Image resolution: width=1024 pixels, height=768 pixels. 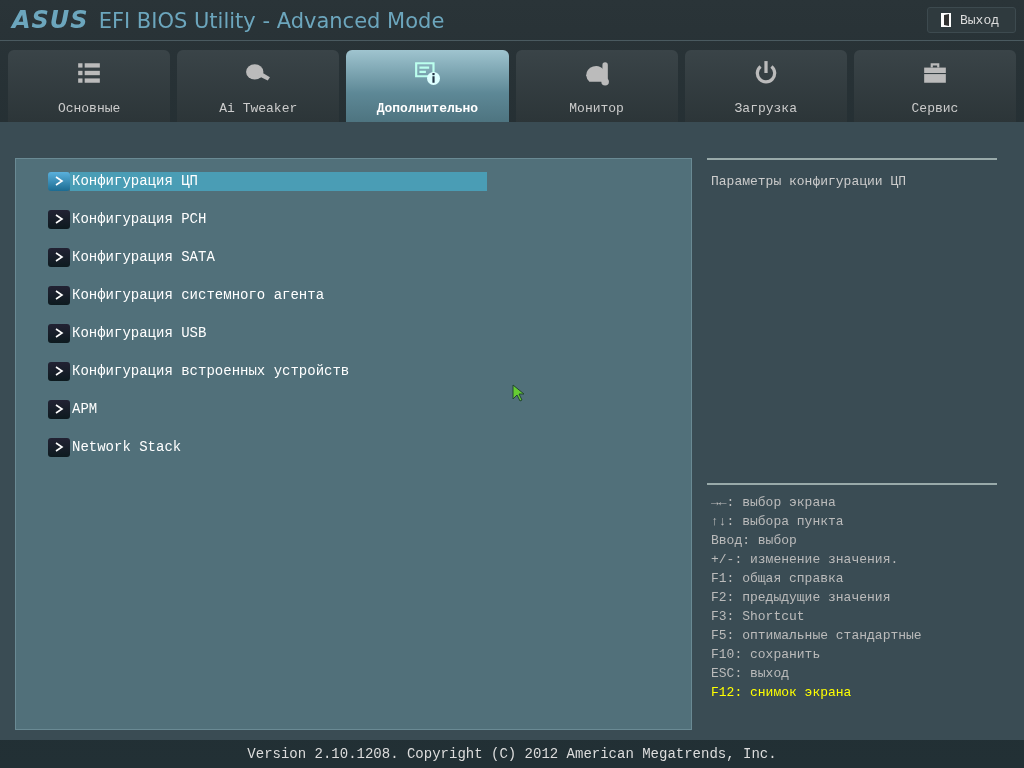 I want to click on help-line: →←: выбор экрана, so click(x=774, y=503).